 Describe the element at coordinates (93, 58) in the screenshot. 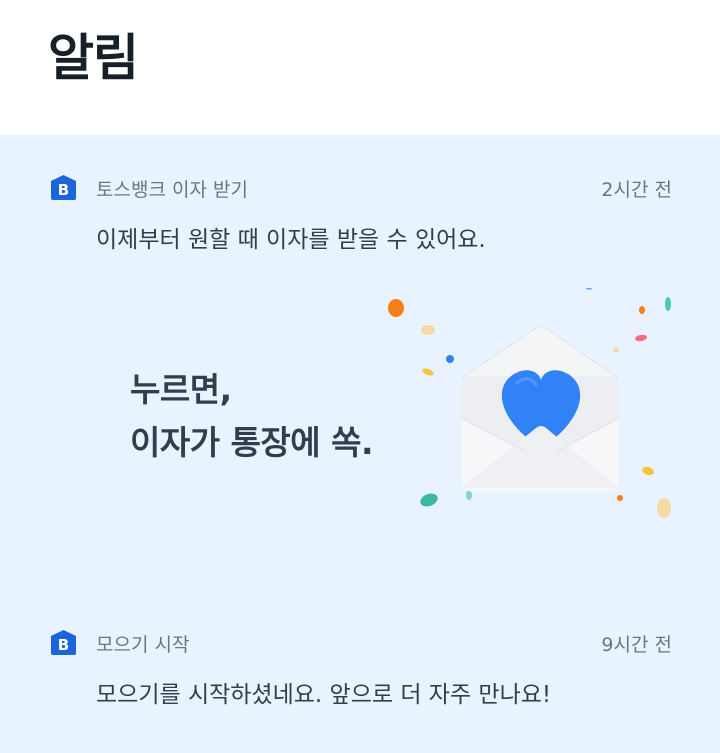

I see `page-title: 알림` at that location.